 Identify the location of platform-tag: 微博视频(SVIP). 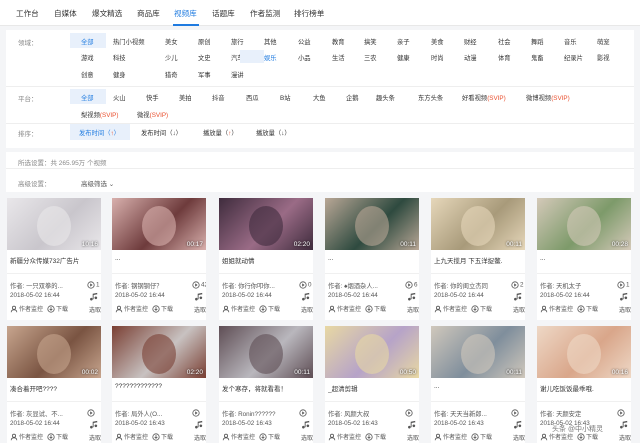
(548, 97).